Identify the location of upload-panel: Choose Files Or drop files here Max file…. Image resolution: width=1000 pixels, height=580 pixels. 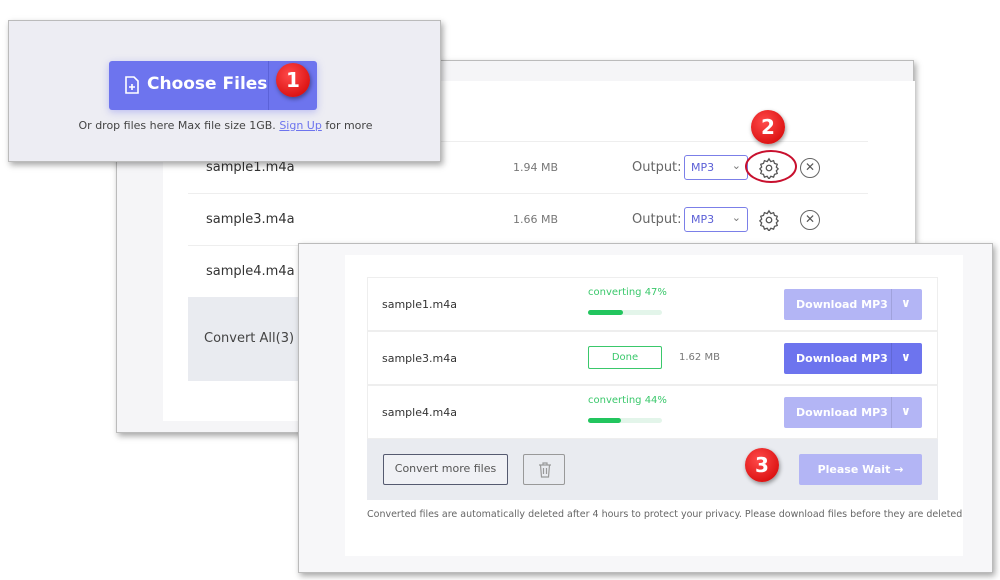
(224, 91).